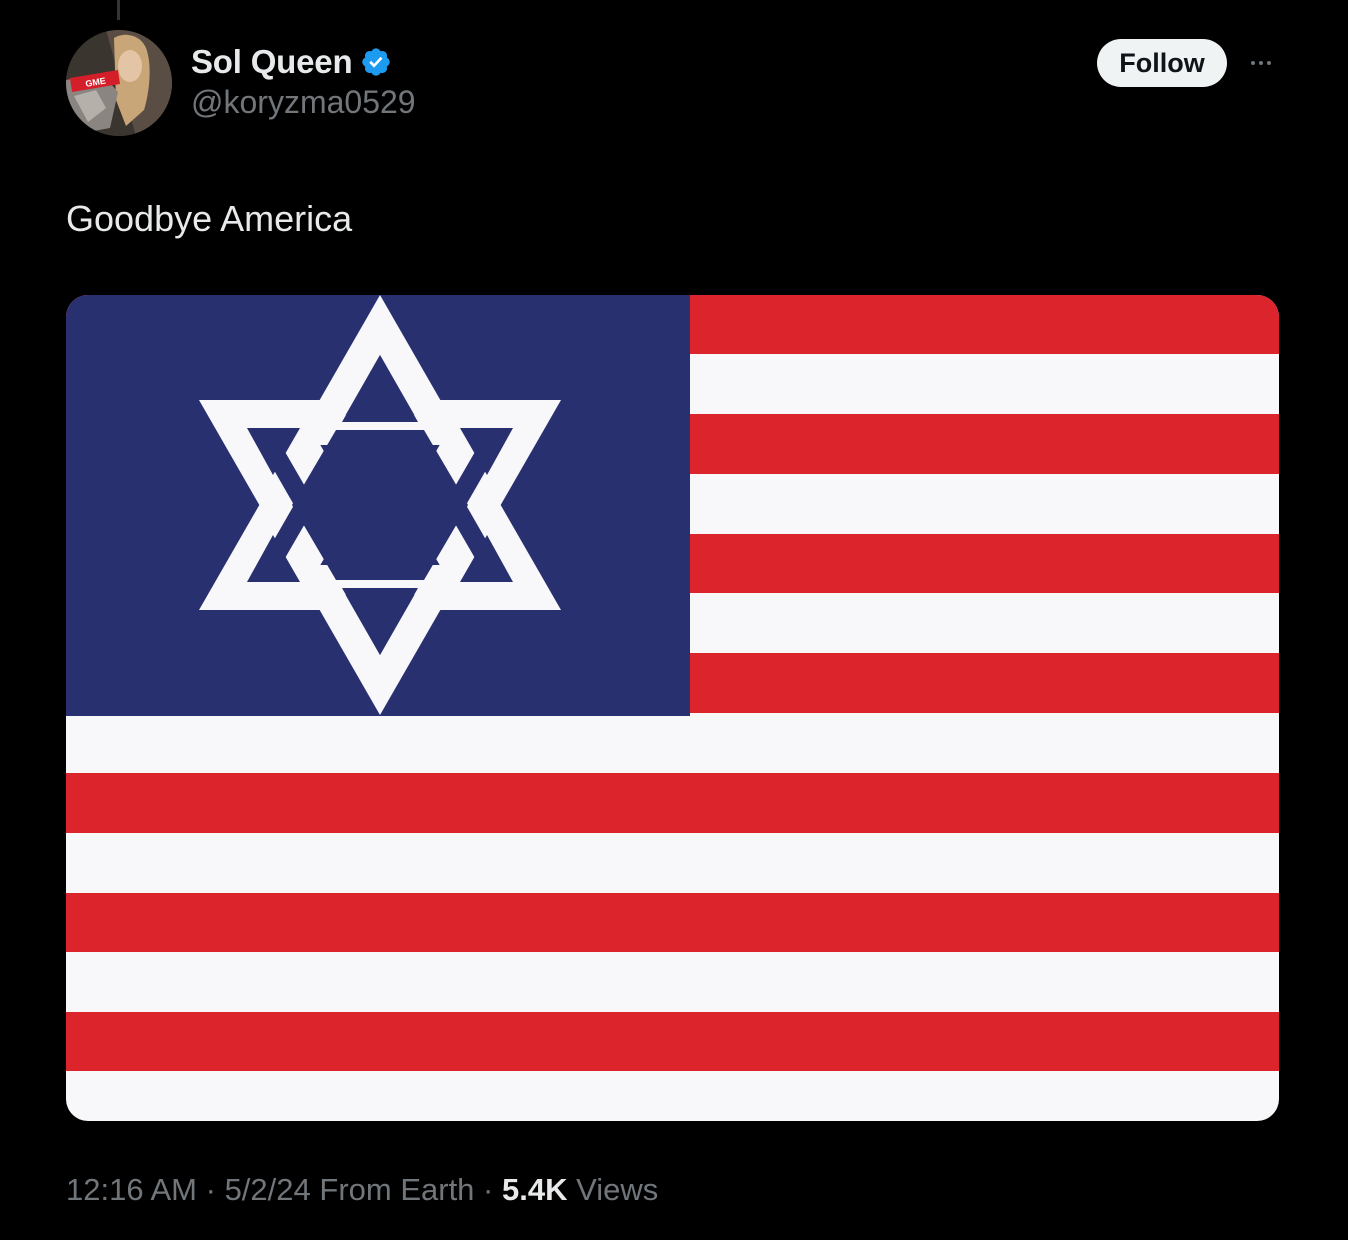 This screenshot has width=1348, height=1240. I want to click on more-options-icon, so click(1261, 63).